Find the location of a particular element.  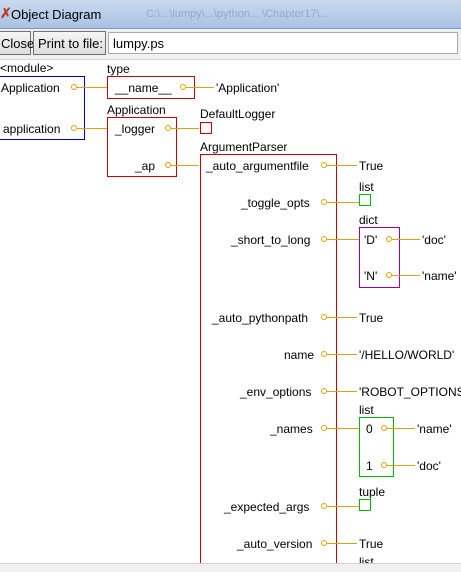

tuple-header: tuple is located at coordinates (372, 492).